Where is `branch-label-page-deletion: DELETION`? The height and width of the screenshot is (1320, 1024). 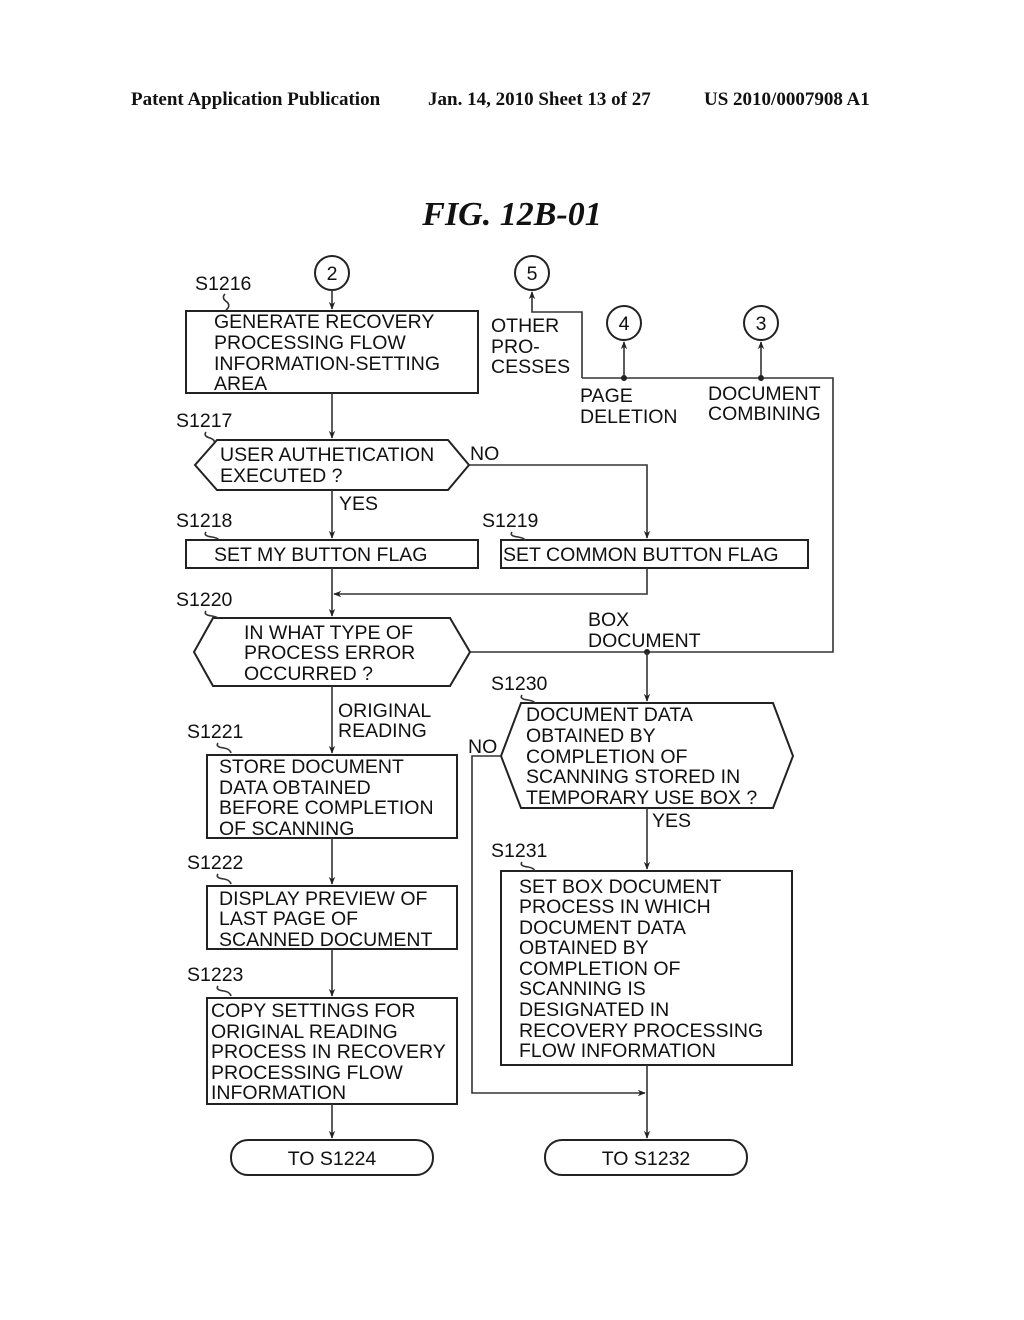 branch-label-page-deletion: DELETION is located at coordinates (629, 417).